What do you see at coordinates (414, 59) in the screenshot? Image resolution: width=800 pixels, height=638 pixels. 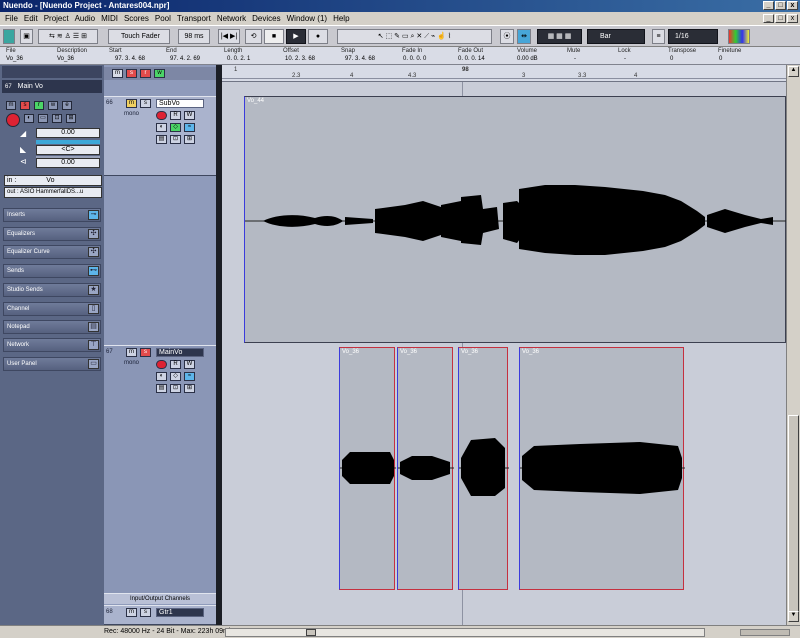 I see `info-value-fade-in: 0. 0. 0. 0` at bounding box center [414, 59].